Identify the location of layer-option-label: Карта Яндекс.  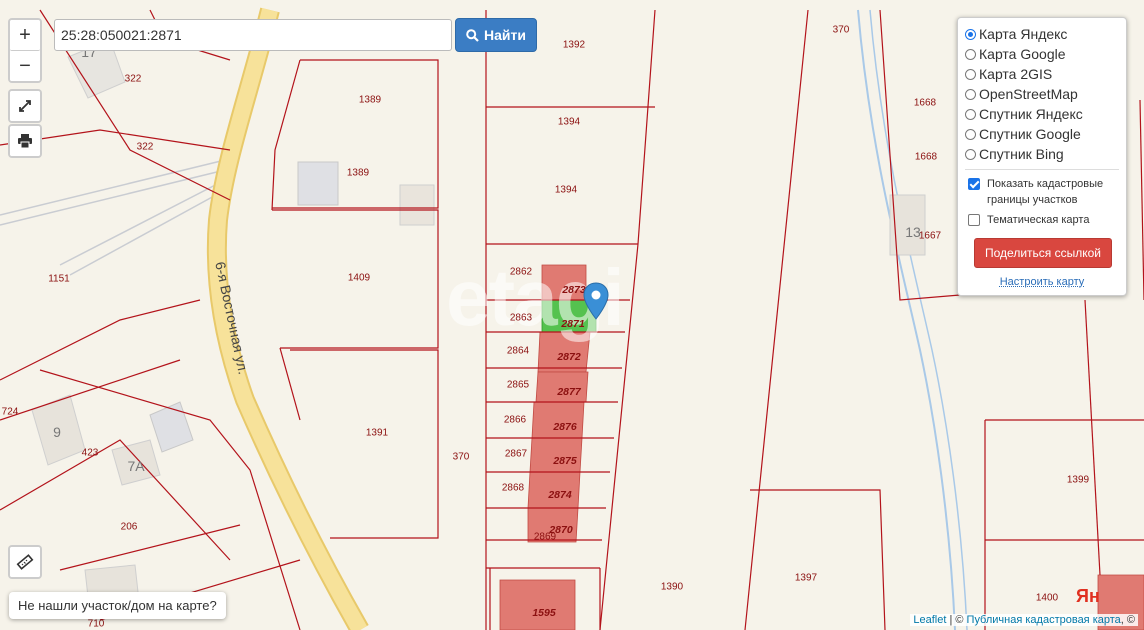
(1023, 34).